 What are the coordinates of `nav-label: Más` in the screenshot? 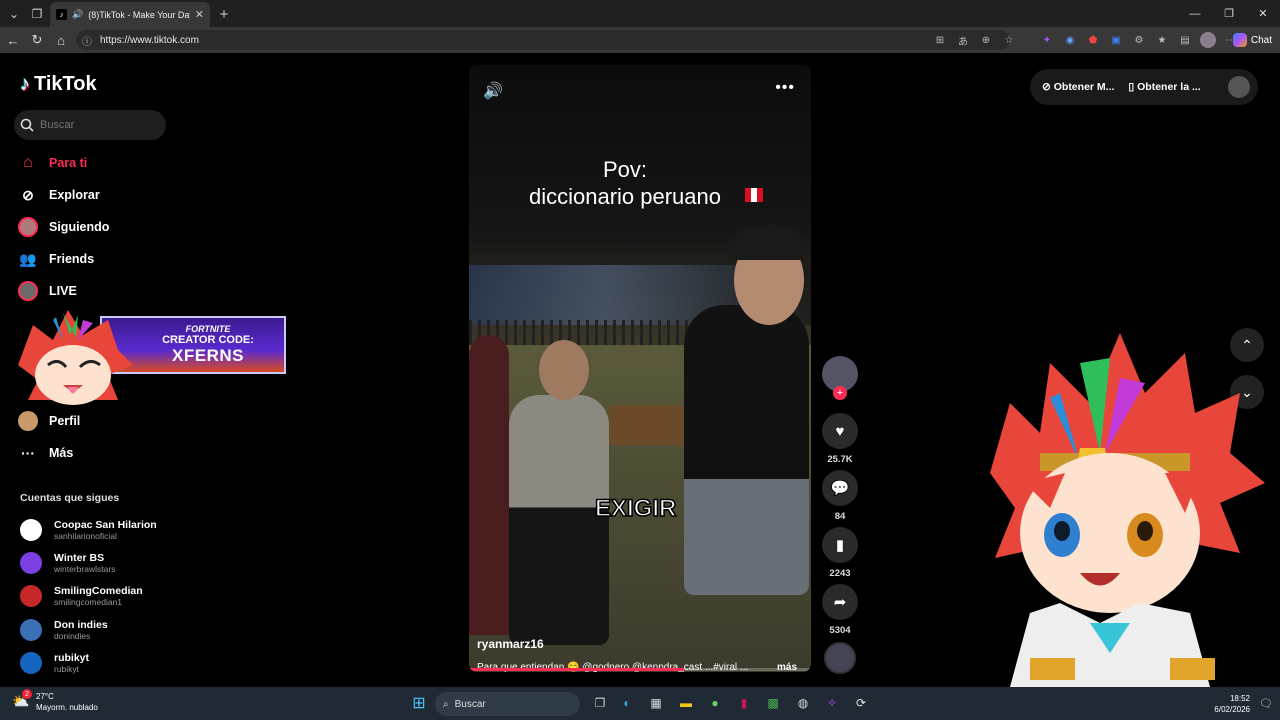 It's located at (61, 453).